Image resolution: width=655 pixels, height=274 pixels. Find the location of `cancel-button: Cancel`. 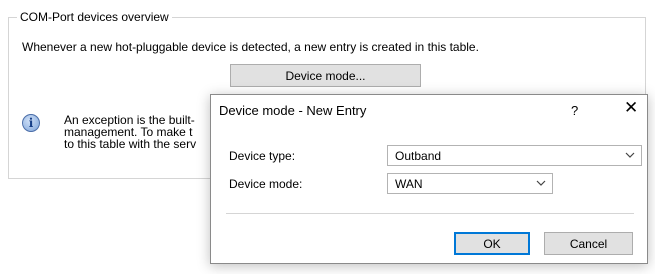

cancel-button: Cancel is located at coordinates (588, 243).